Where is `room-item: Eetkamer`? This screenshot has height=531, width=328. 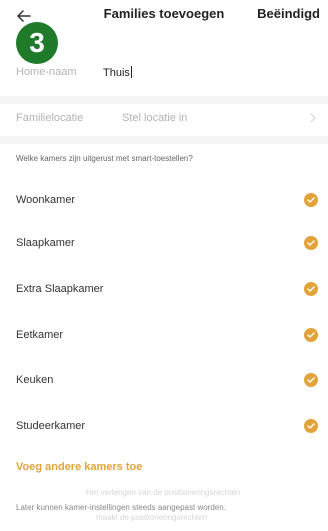
room-item: Eetkamer is located at coordinates (164, 337).